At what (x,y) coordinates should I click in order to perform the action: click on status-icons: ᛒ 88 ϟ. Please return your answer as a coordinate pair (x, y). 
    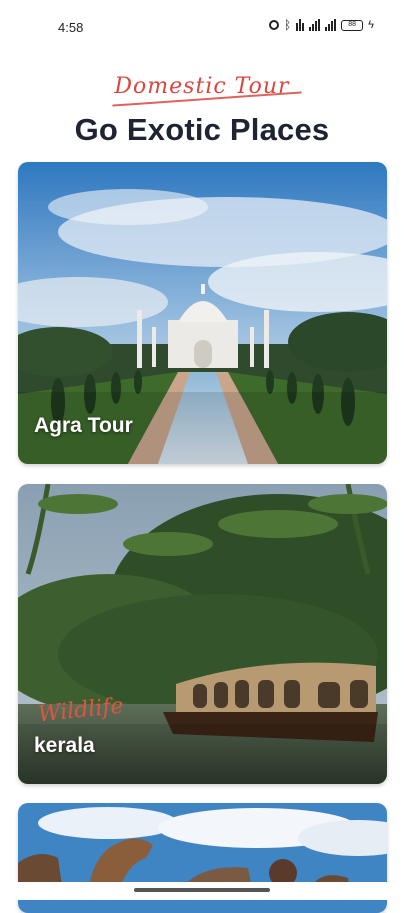
    Looking at the image, I should click on (321, 25).